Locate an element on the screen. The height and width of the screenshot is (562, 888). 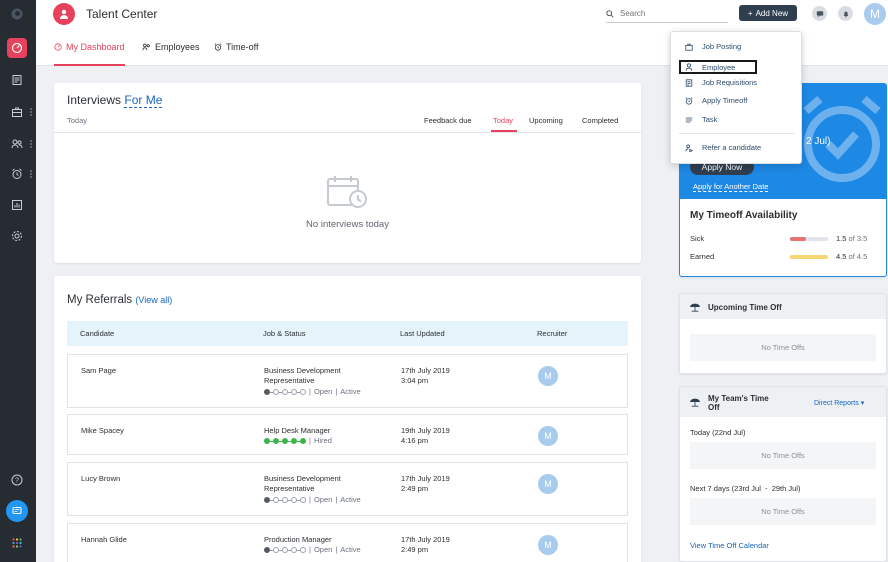
candidate-name: Lucy Brown is located at coordinates (100, 479).